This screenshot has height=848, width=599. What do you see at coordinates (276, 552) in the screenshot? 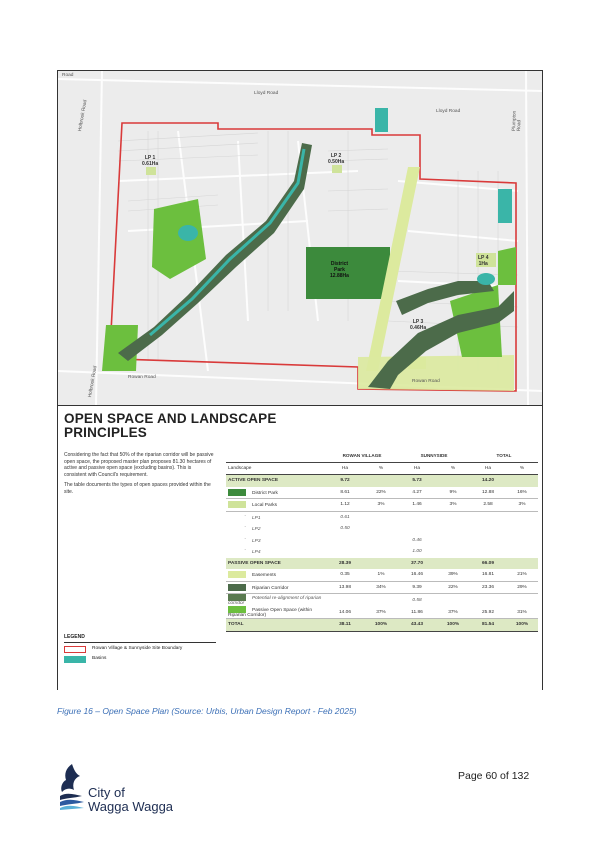
I see `row-label-cell: - LP4` at bounding box center [276, 552].